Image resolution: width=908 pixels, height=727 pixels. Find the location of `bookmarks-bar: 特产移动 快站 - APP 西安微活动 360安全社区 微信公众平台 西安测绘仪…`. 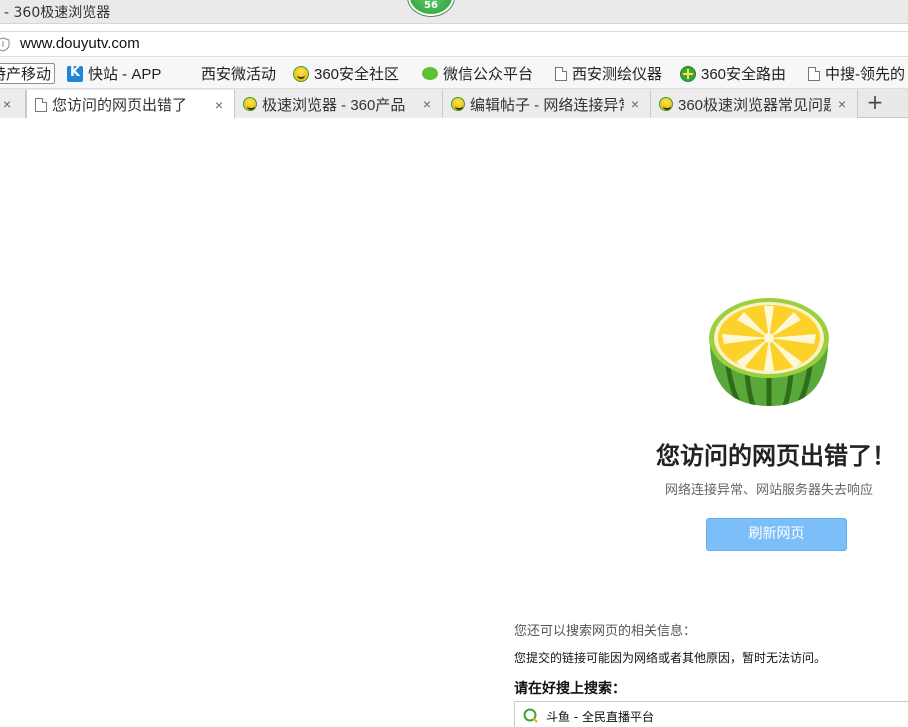

bookmarks-bar: 特产移动 快站 - APP 西安微活动 360安全社区 微信公众平台 西安测绘仪… is located at coordinates (454, 73).